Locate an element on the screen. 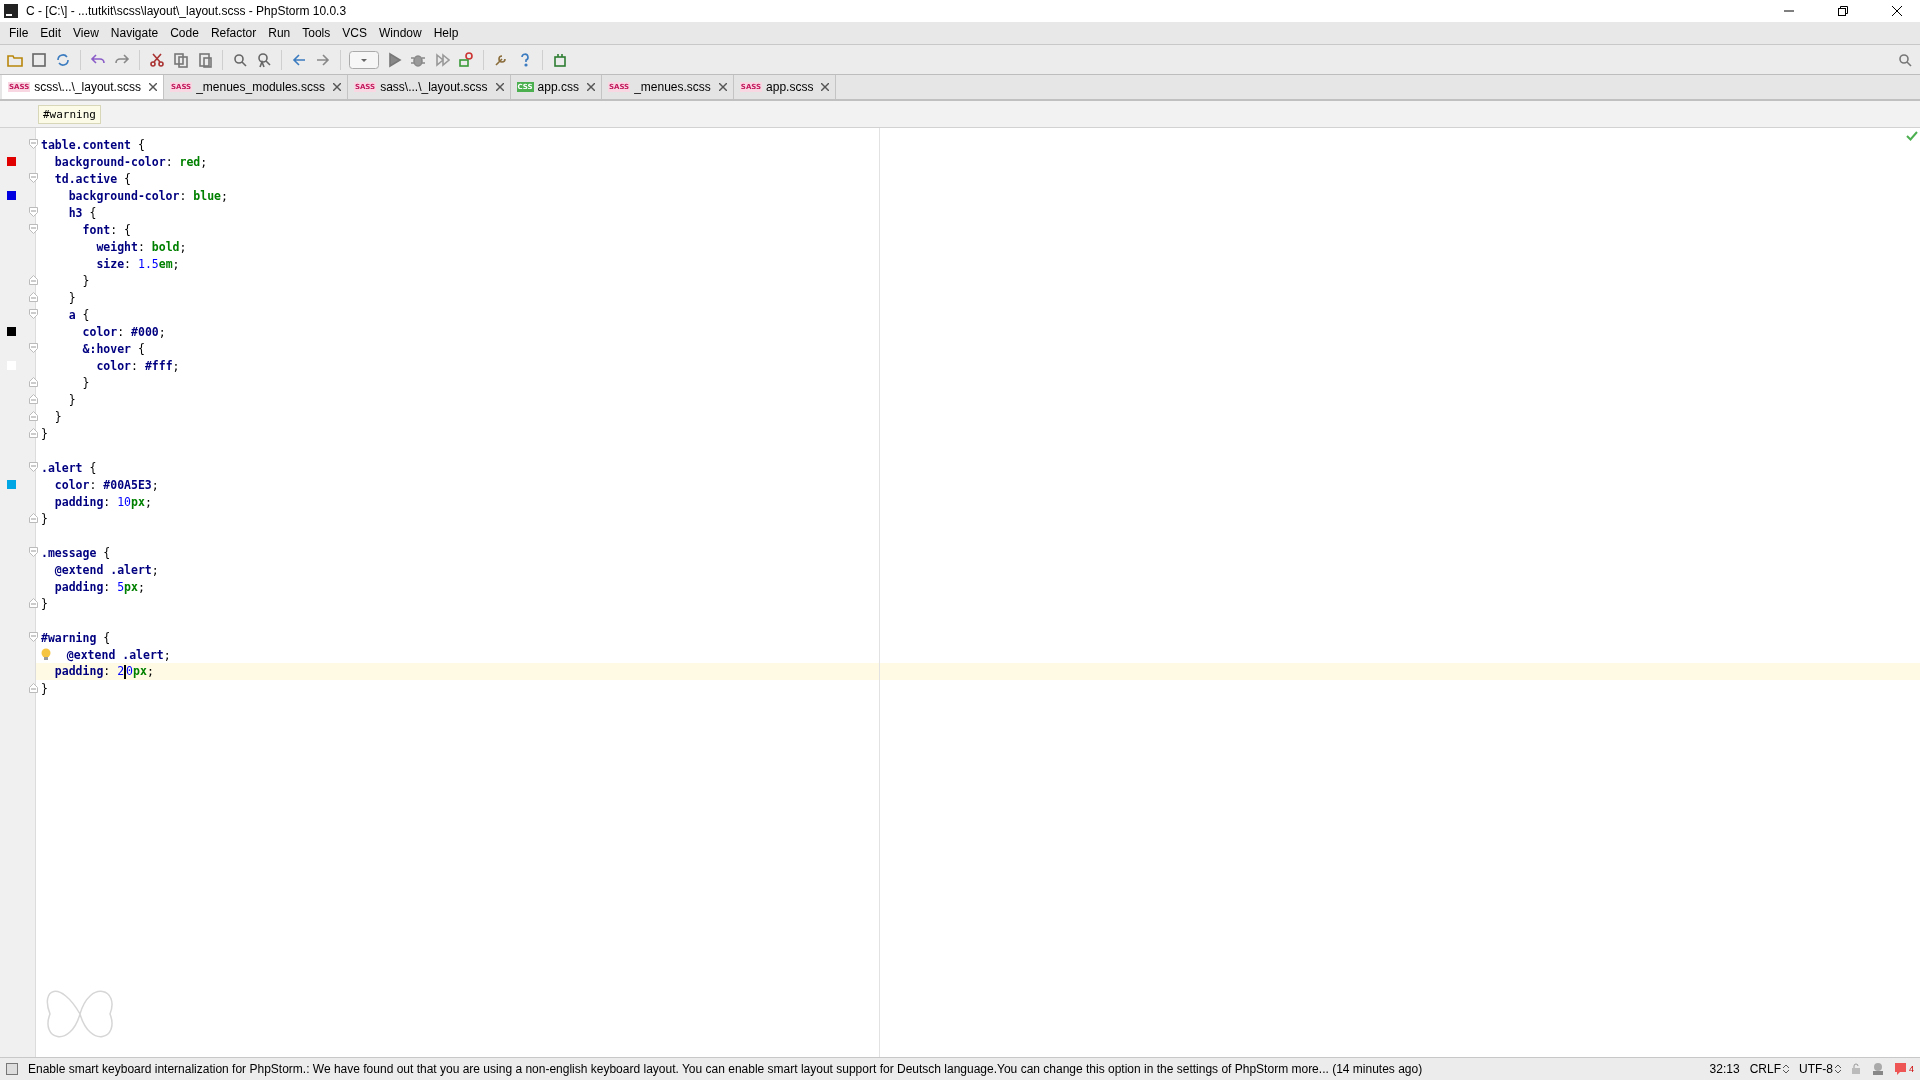 The height and width of the screenshot is (1080, 1920). panel-toggle-icon is located at coordinates (12, 1069).